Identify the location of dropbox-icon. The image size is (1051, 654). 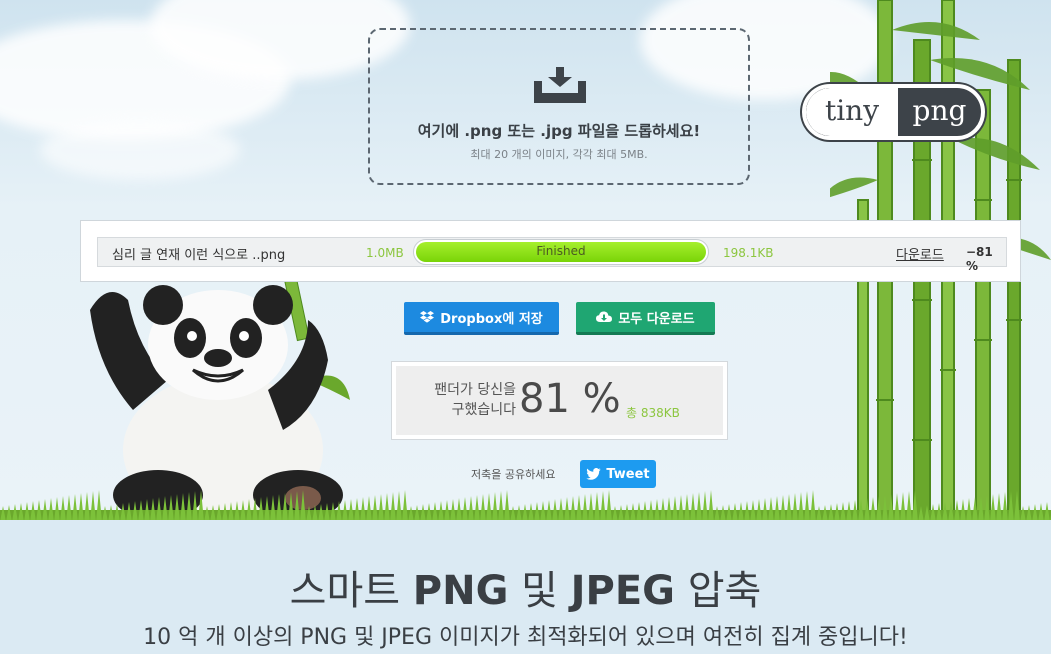
(427, 316).